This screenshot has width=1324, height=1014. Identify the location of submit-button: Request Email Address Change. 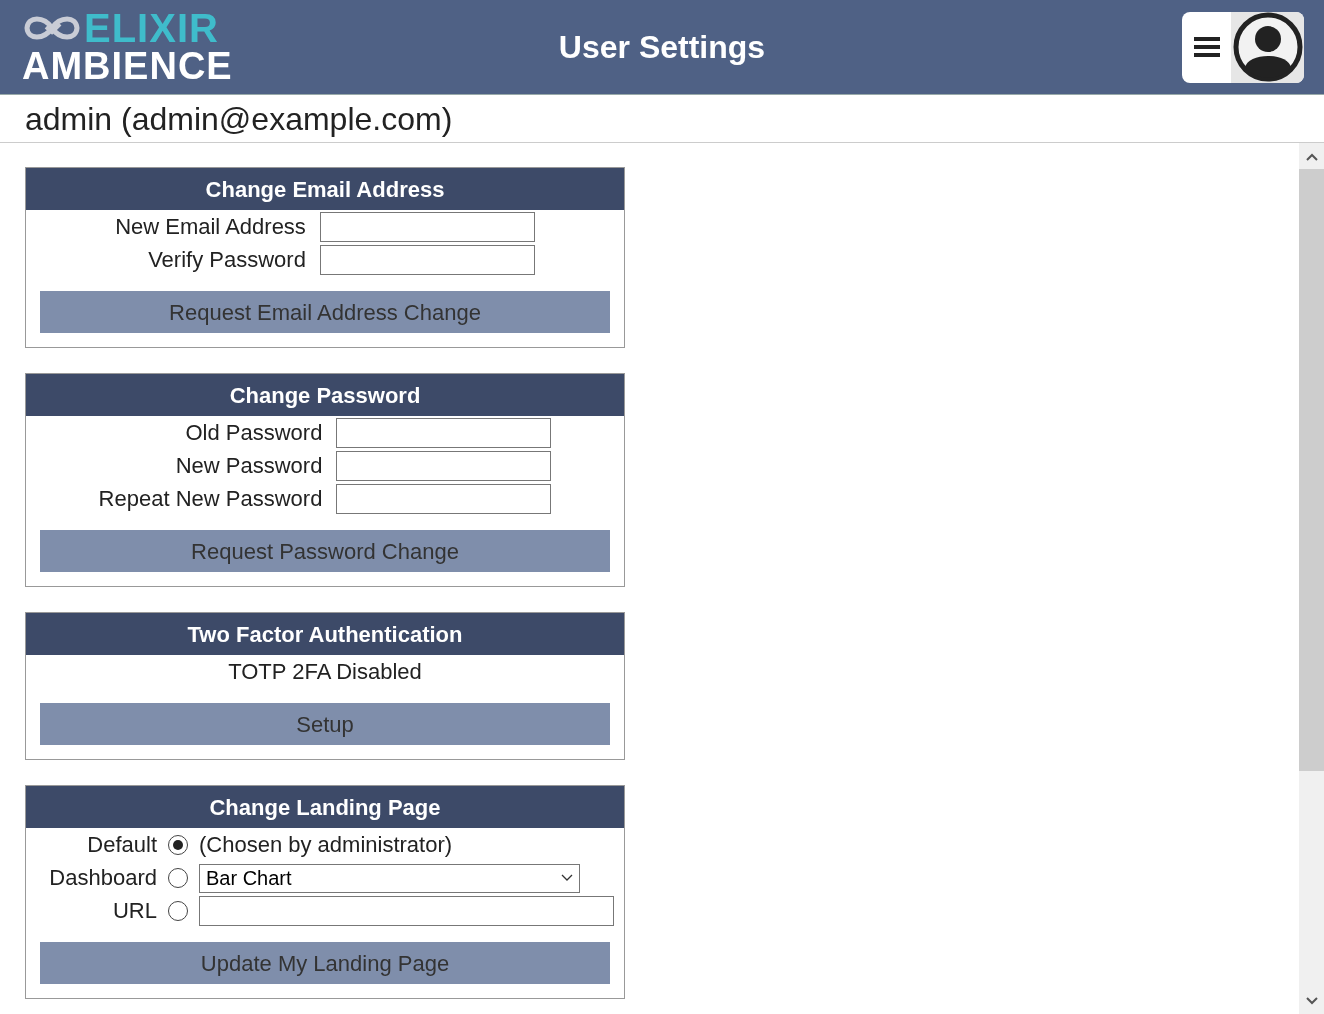
(325, 312).